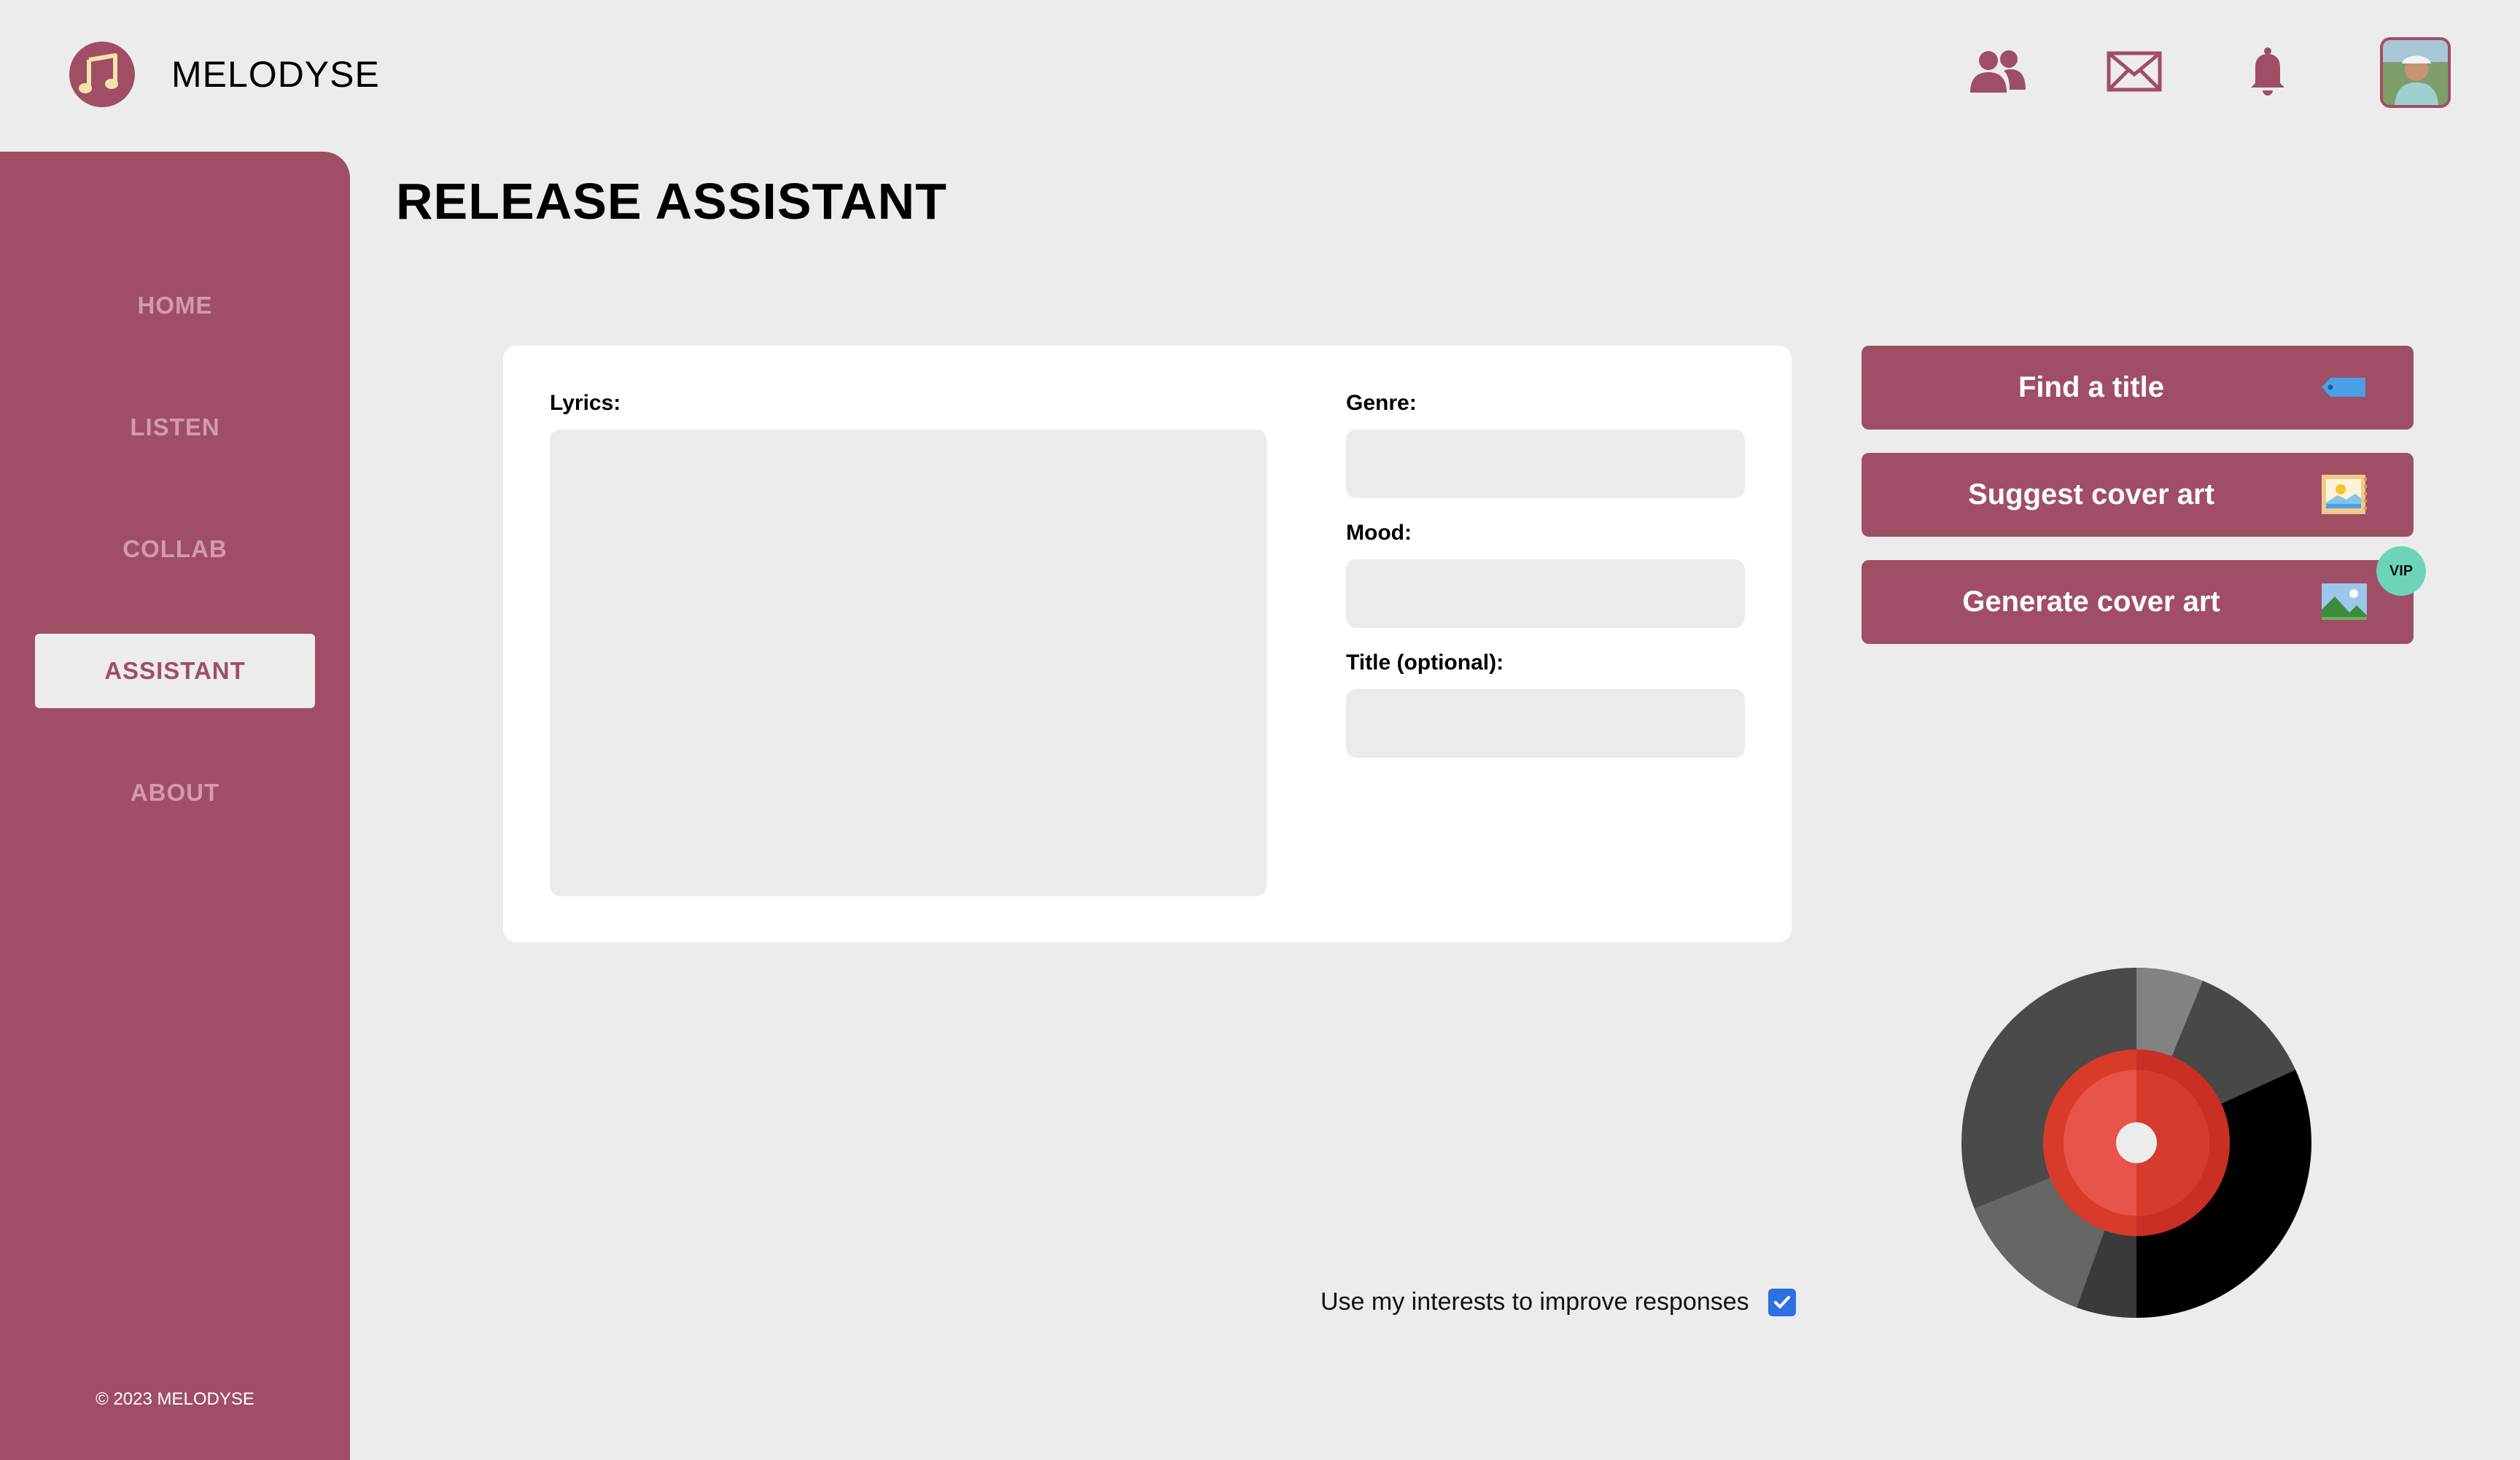 The width and height of the screenshot is (2520, 1460). I want to click on vip-badge: VIP, so click(2401, 571).